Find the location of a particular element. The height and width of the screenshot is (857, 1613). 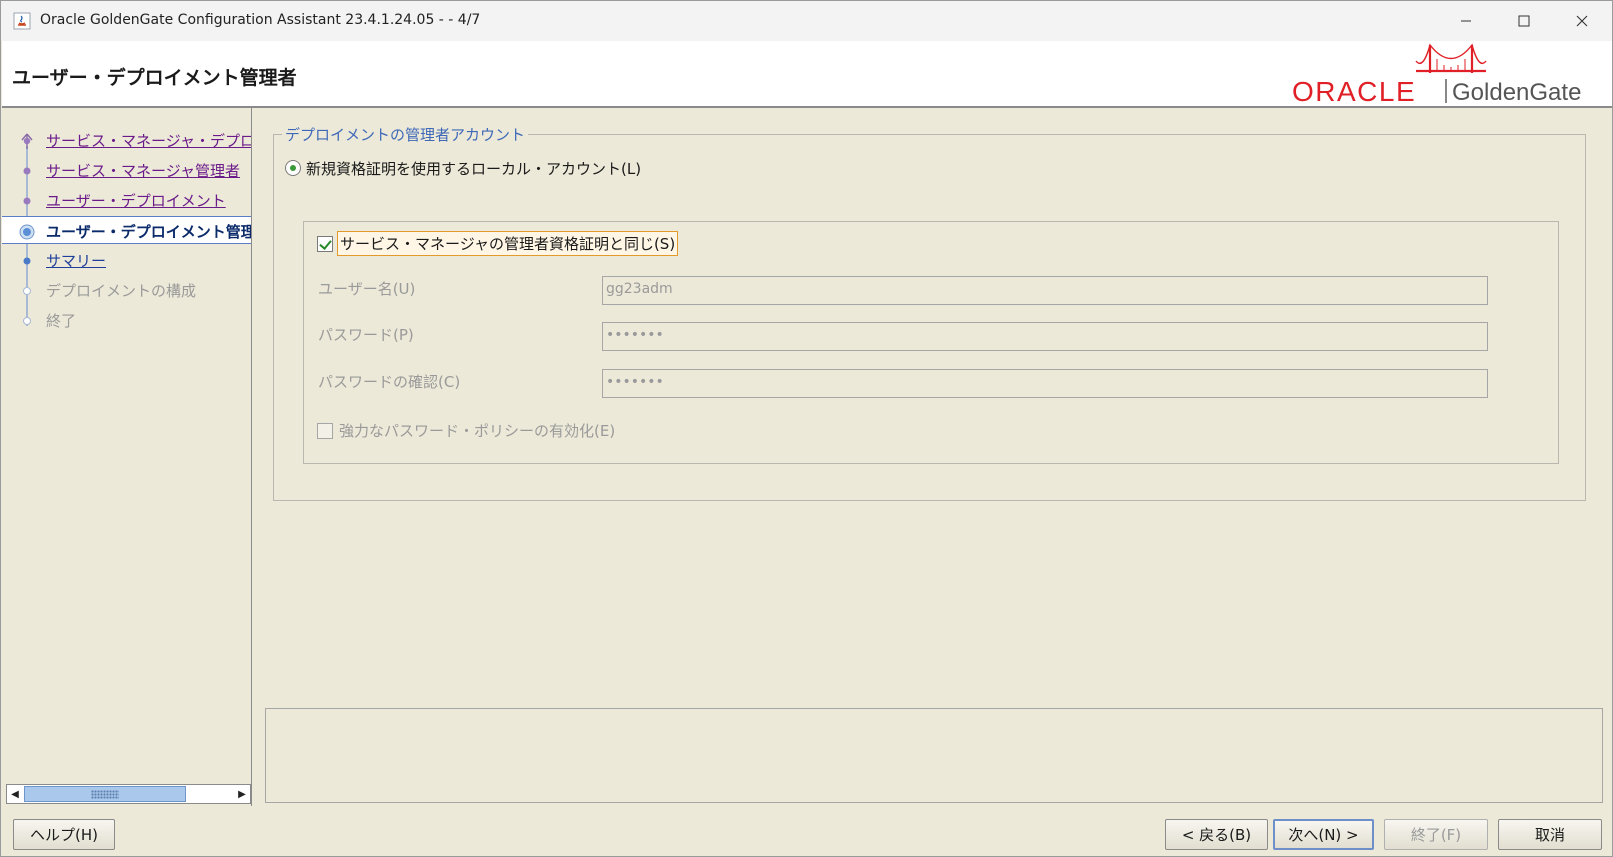

nav-horizontal-scrollbar: ◀ ▶ is located at coordinates (128, 794).